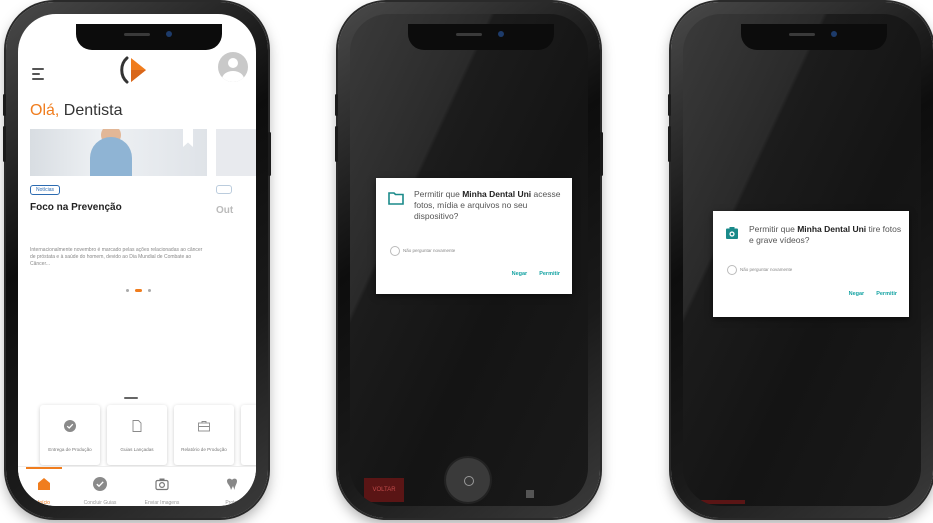  Describe the element at coordinates (76, 207) in the screenshot. I see `news-title: Foco na Prevenção` at that location.